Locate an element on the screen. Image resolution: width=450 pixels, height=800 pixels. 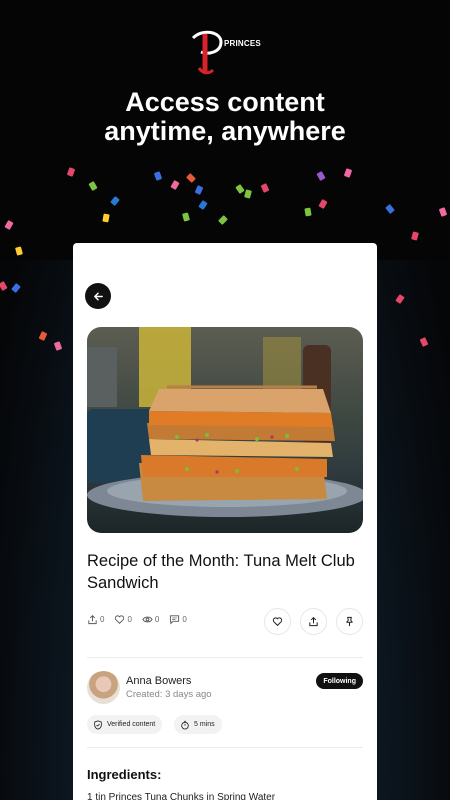
comment-count-value: 0 is located at coordinates (184, 619).